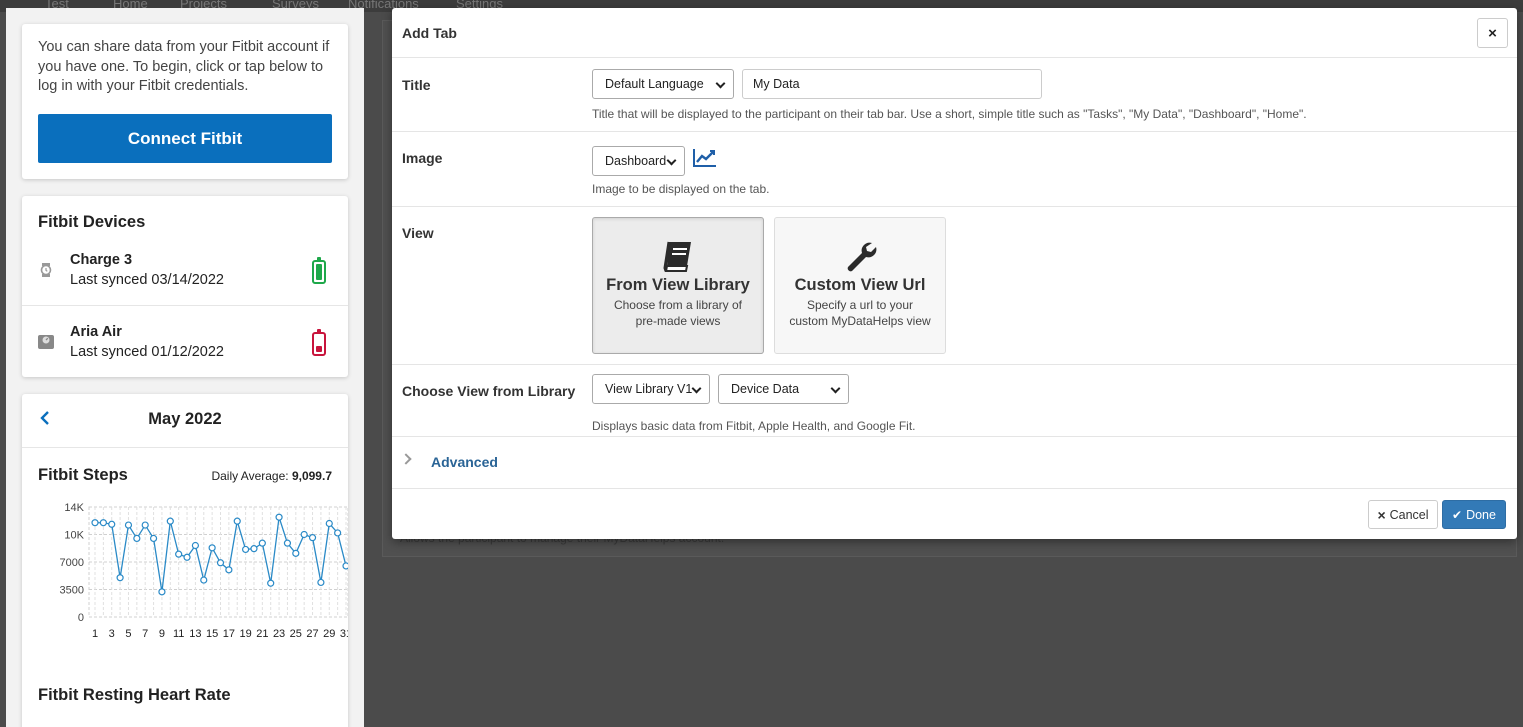 This screenshot has height=727, width=1523. Describe the element at coordinates (72, 591) in the screenshot. I see `chart-y-tick-label: 3500` at that location.